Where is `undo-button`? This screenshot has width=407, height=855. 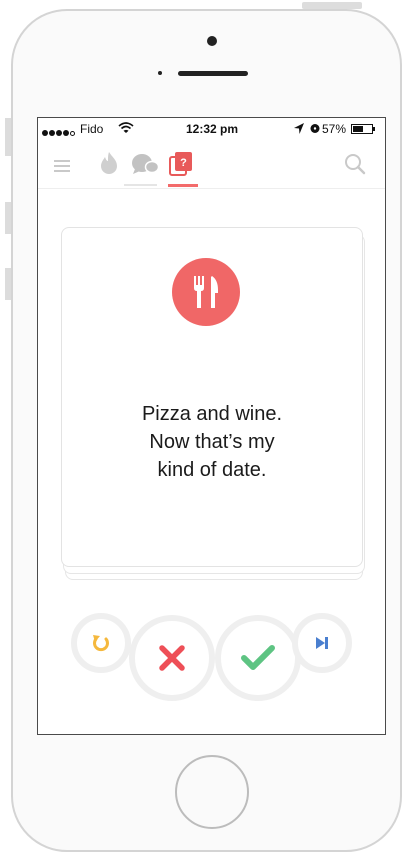
undo-button is located at coordinates (101, 643).